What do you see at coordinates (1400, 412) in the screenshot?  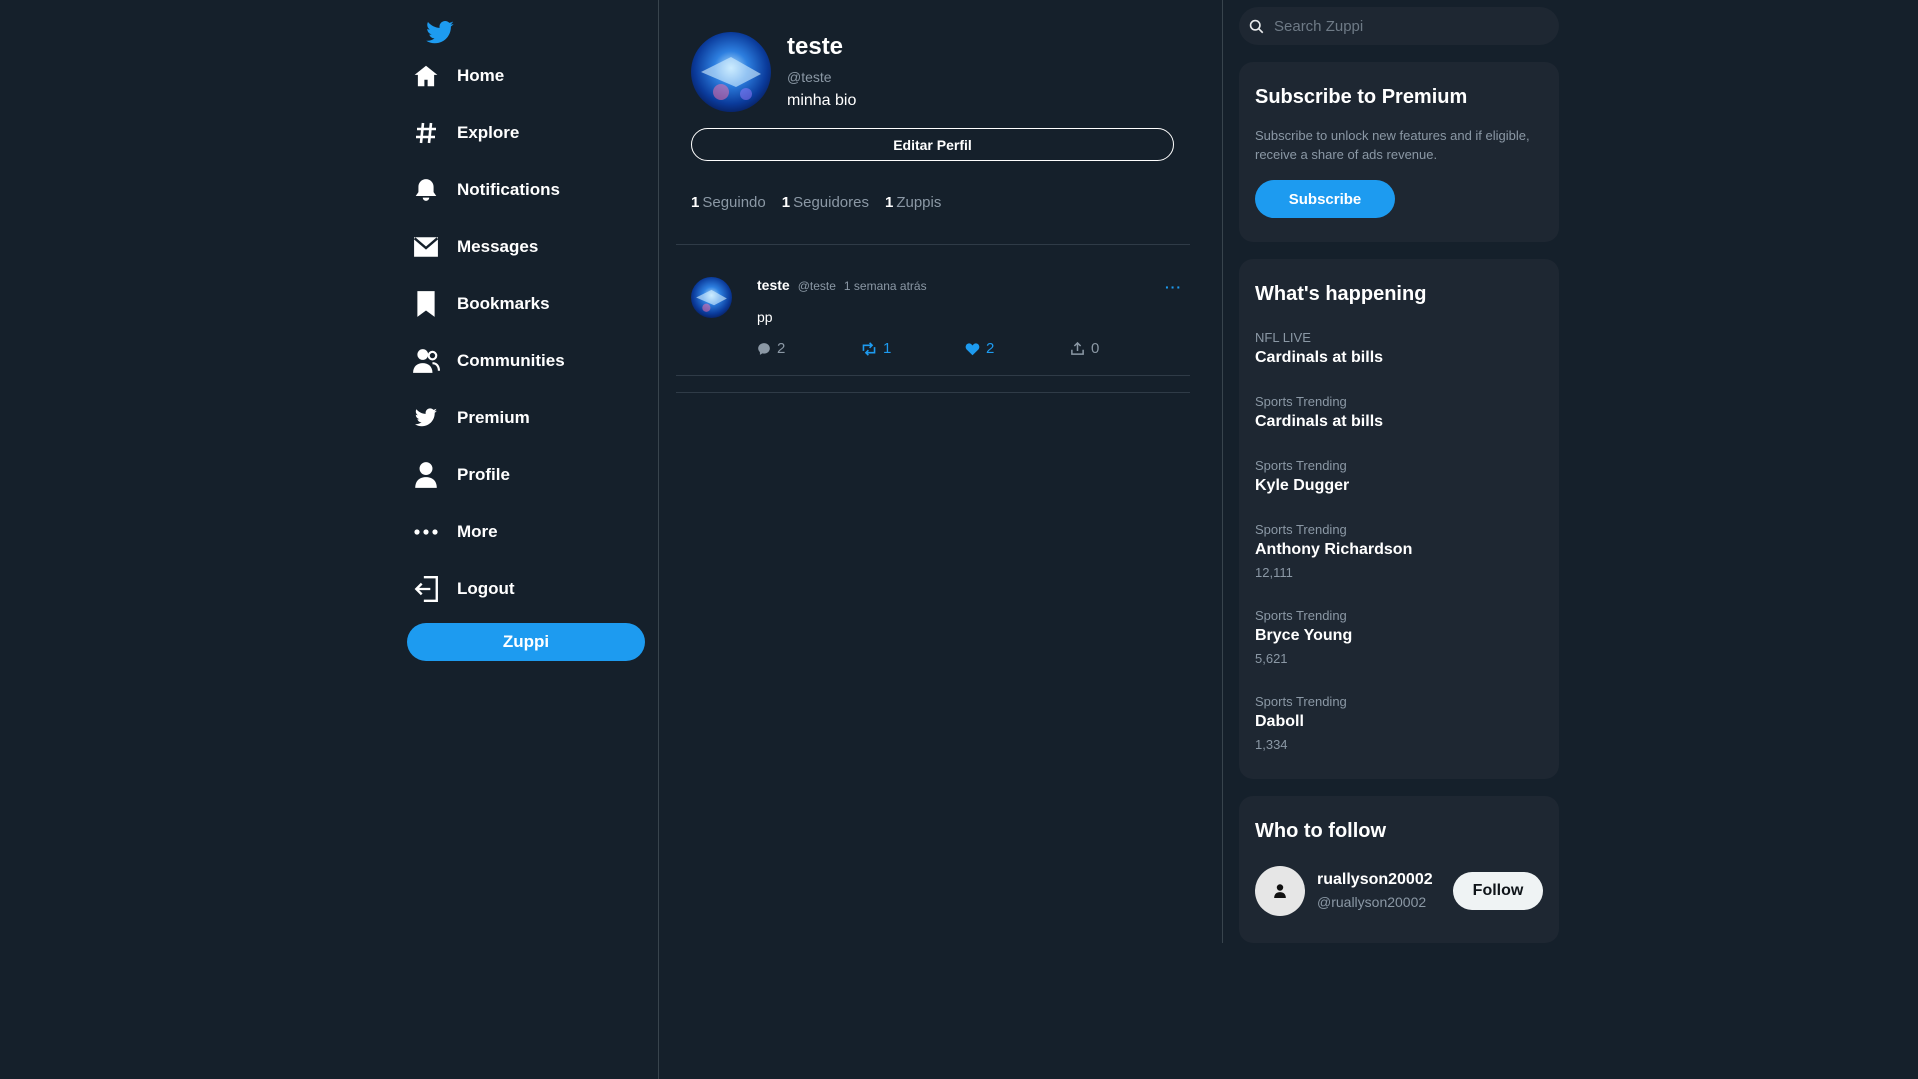 I see `trend-item: Sports Trending Cardinals at bills` at bounding box center [1400, 412].